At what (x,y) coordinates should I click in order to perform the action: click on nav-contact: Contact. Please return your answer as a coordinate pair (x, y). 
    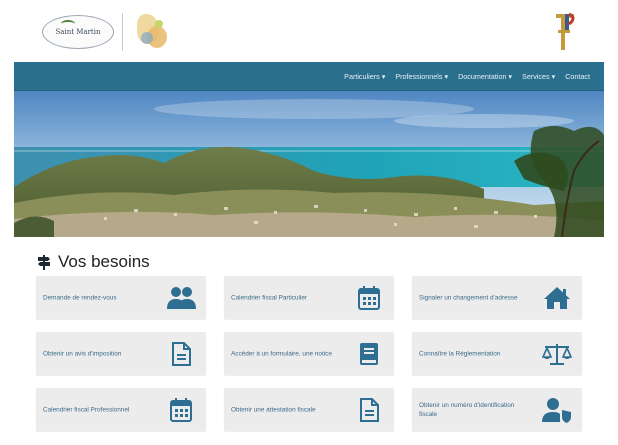
    Looking at the image, I should click on (577, 76).